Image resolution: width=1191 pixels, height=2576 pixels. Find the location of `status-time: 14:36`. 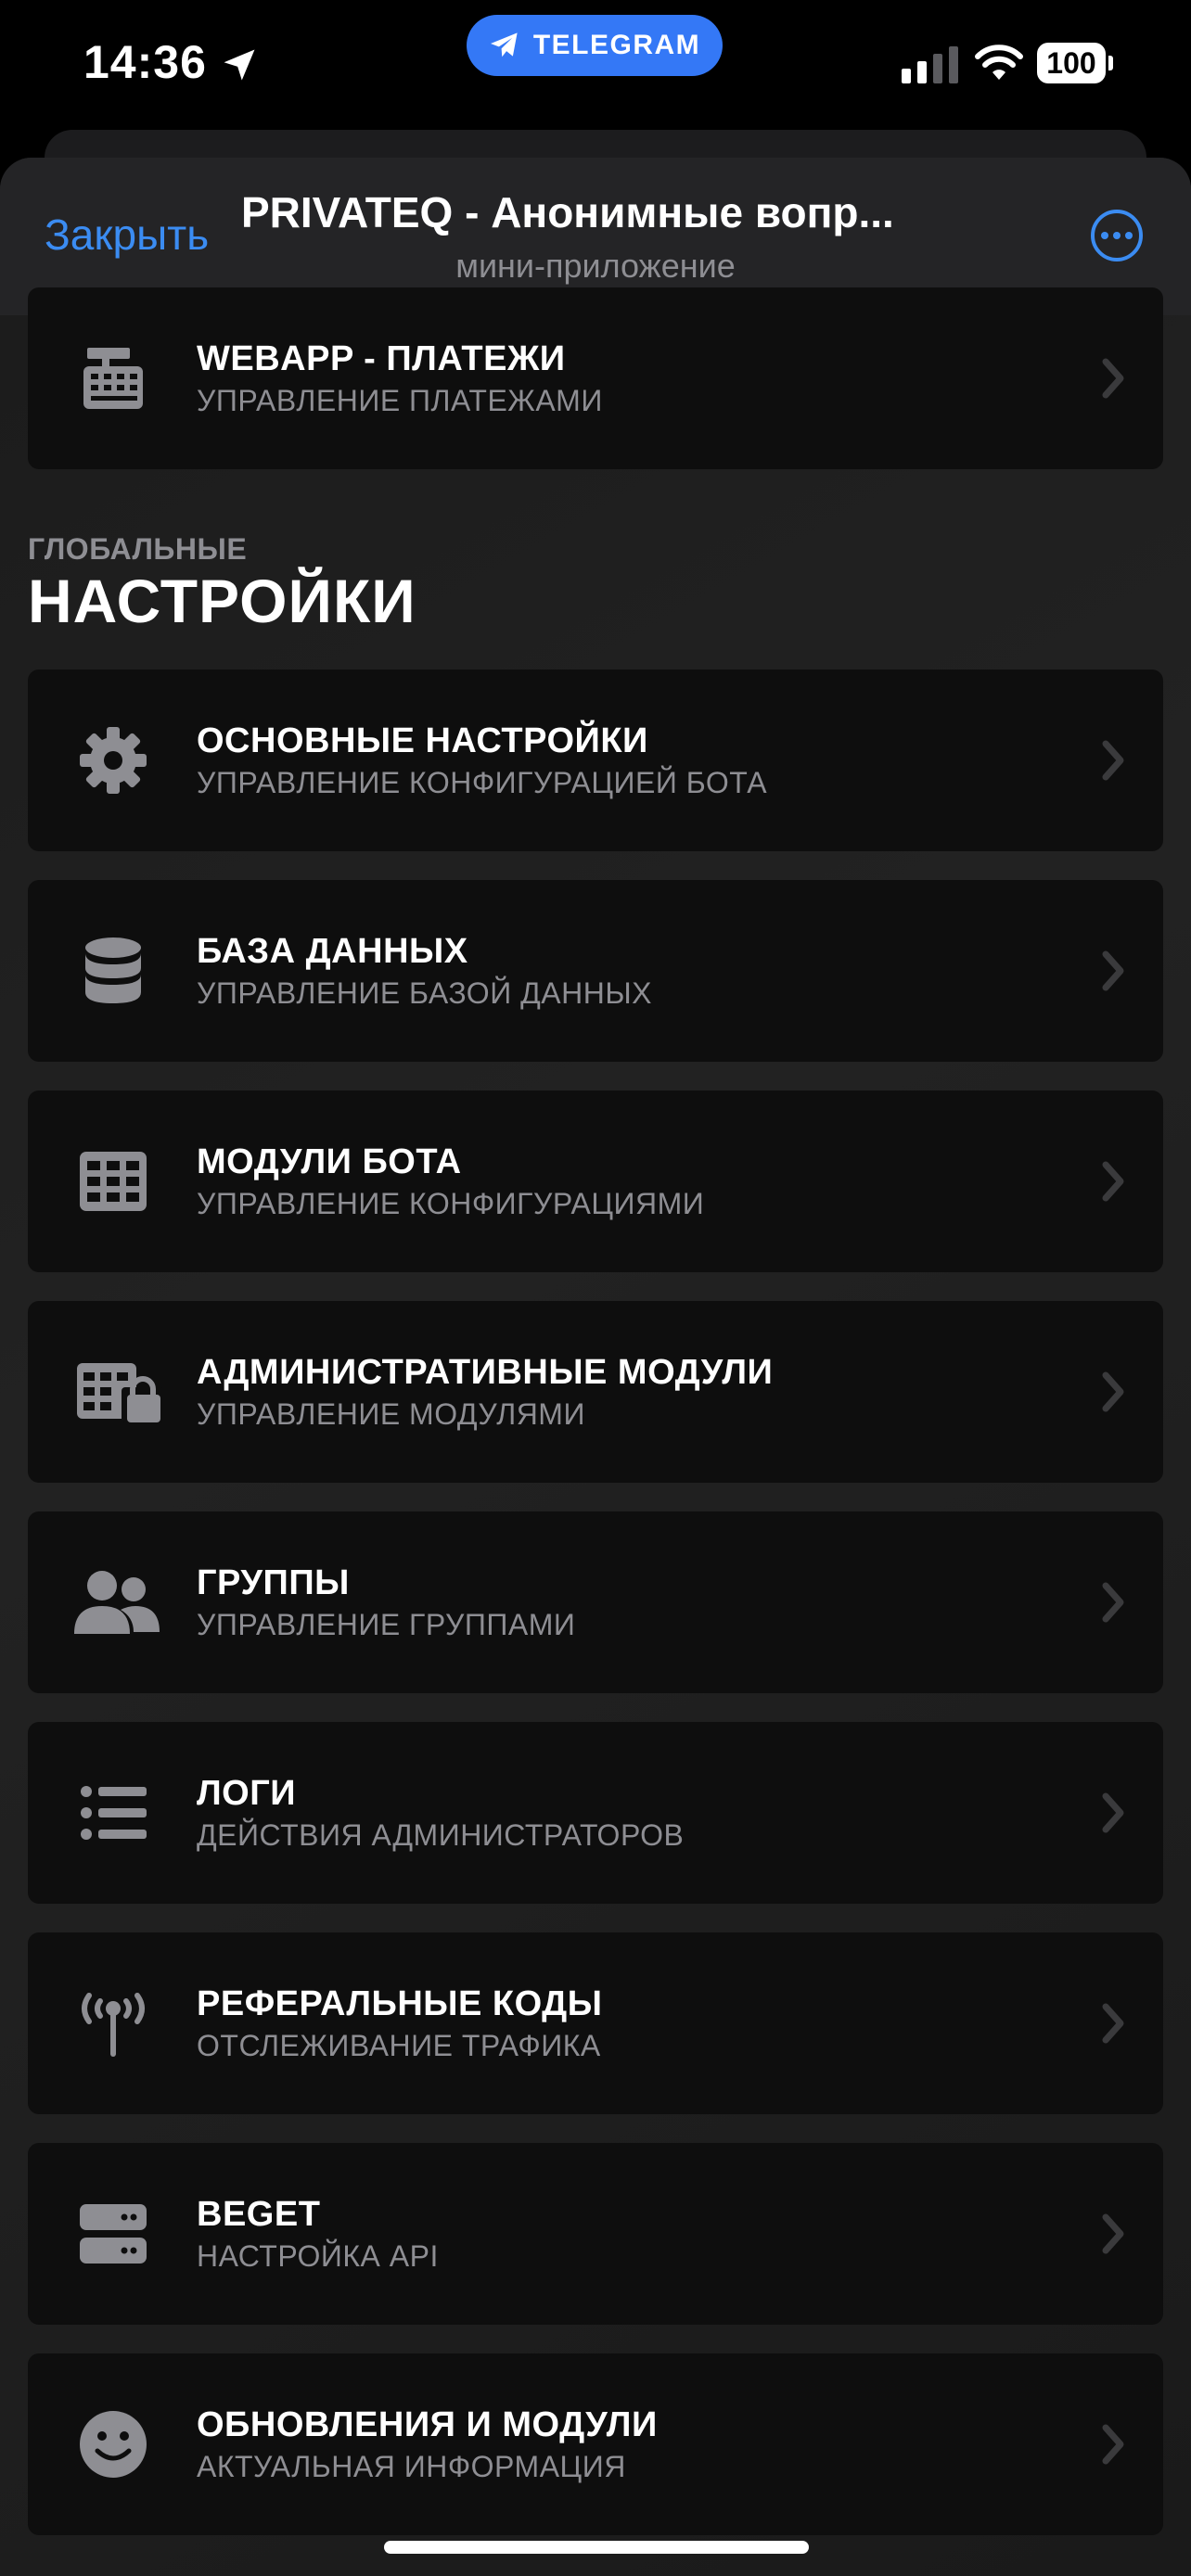

status-time: 14:36 is located at coordinates (145, 62).